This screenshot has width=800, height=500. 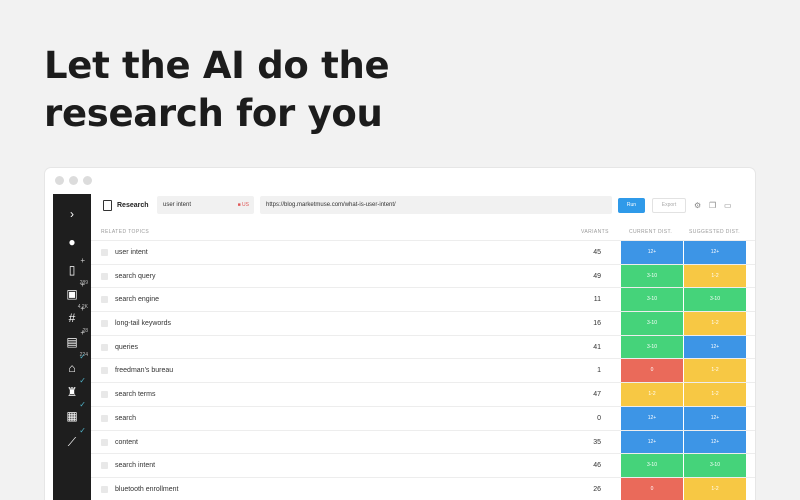 What do you see at coordinates (714, 232) in the screenshot?
I see `header-suggested-dist: SUGGESTED DIST.` at bounding box center [714, 232].